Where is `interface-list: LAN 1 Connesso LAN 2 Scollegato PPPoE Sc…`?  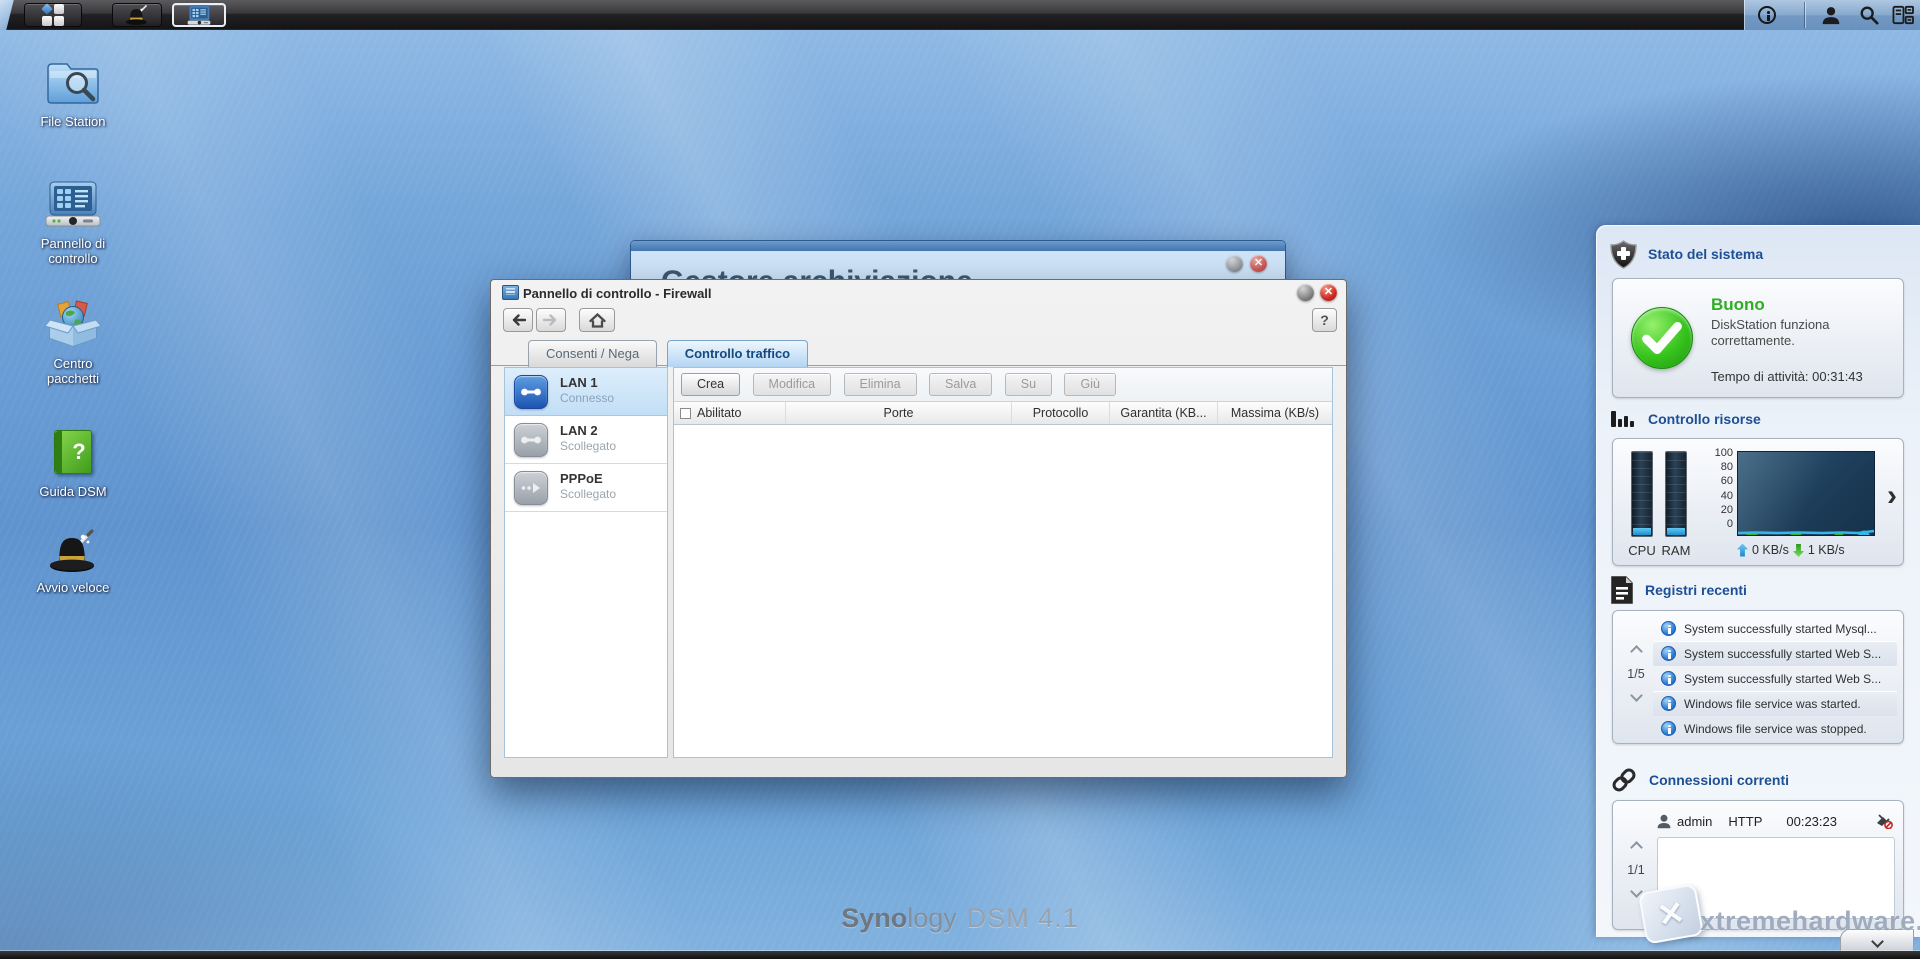 interface-list: LAN 1 Connesso LAN 2 Scollegato PPPoE Sc… is located at coordinates (586, 562).